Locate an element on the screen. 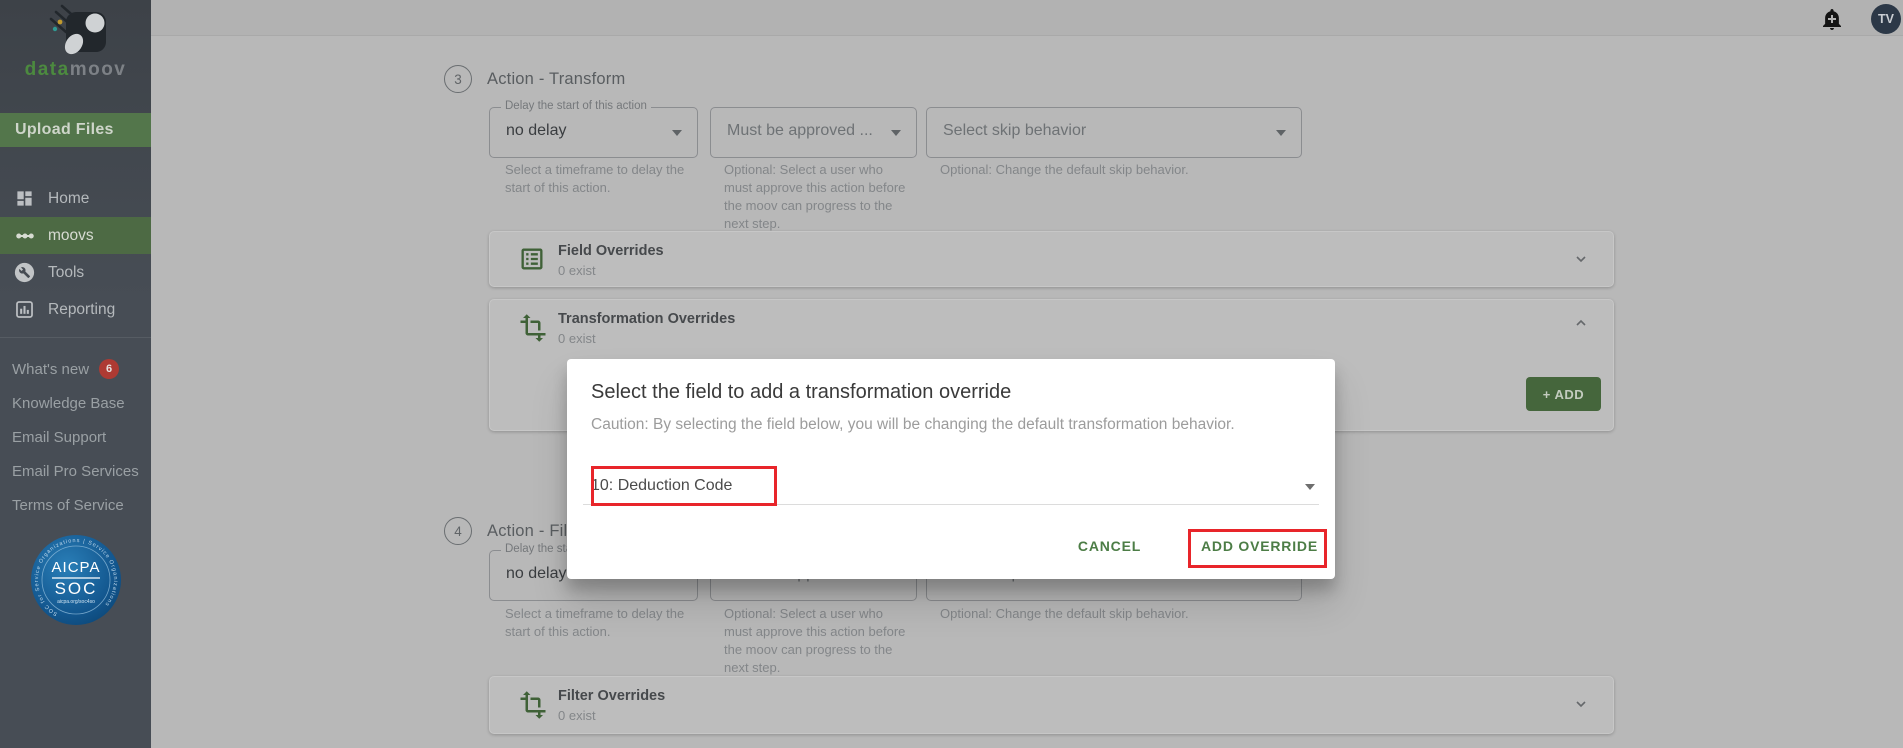  filter-overrides-card: Filter Overrides 0 exist is located at coordinates (1051, 705).